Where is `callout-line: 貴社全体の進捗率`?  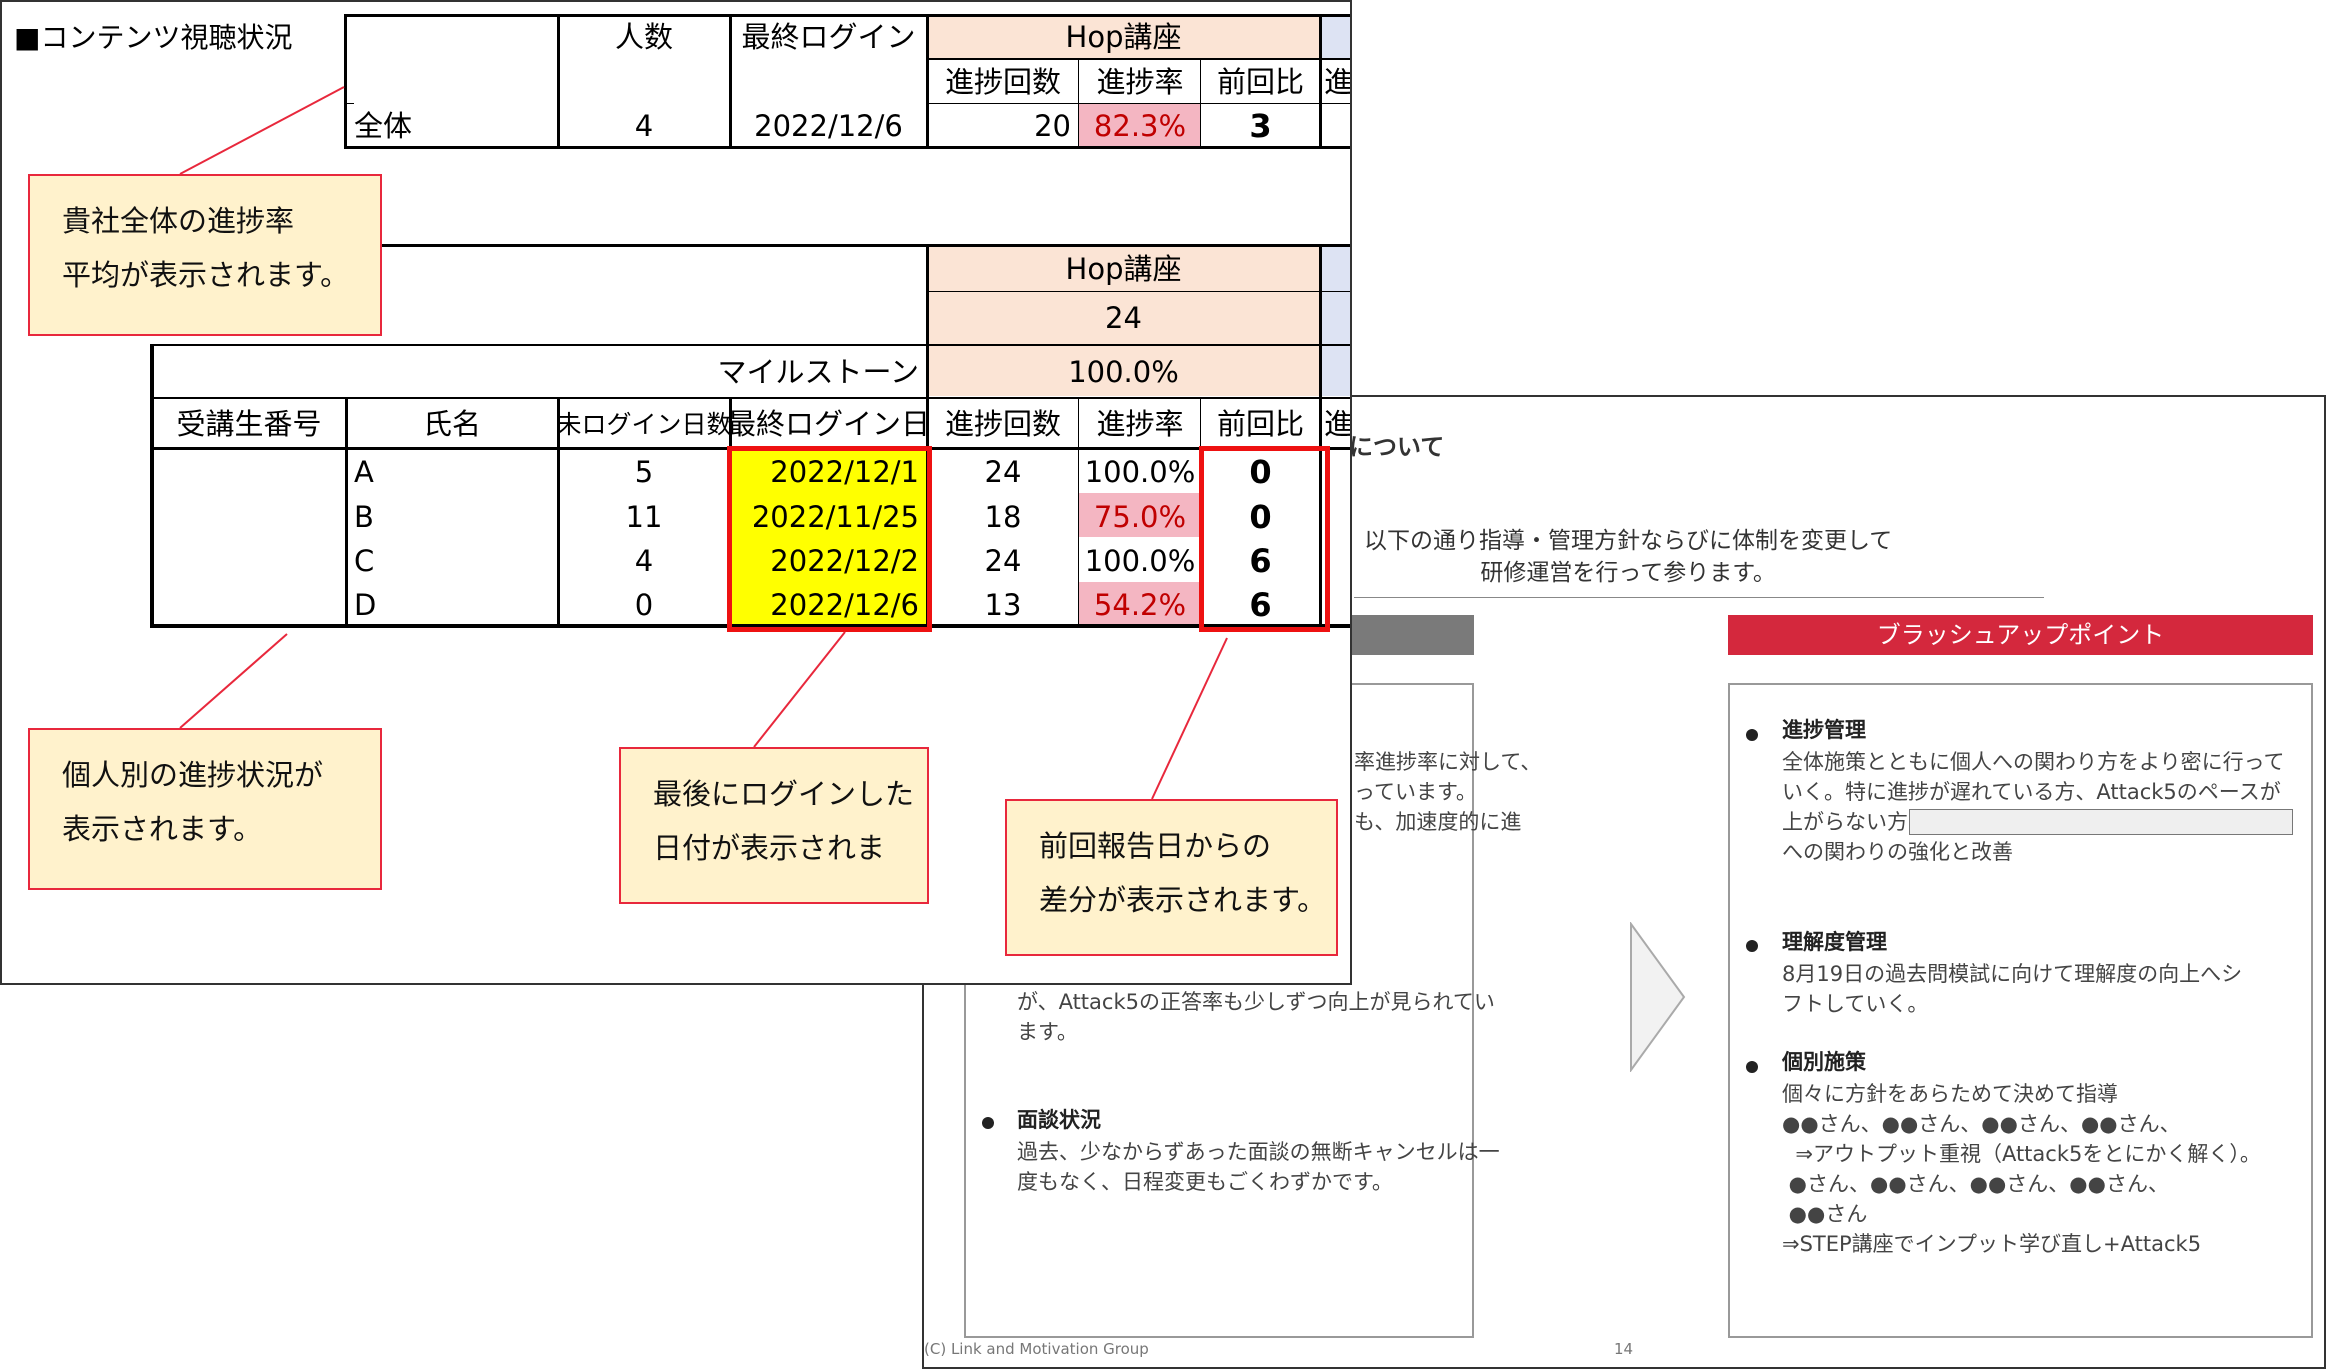
callout-line: 貴社全体の進捗率 is located at coordinates (178, 221).